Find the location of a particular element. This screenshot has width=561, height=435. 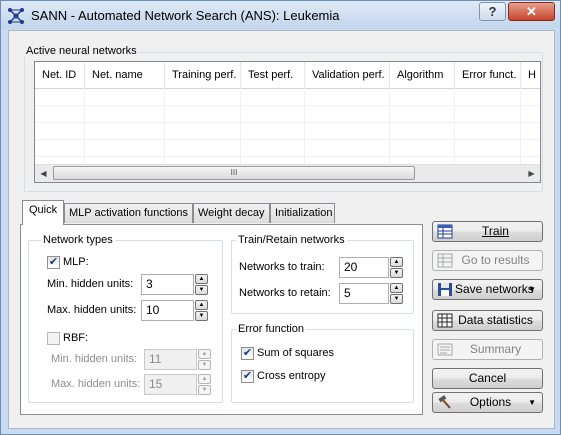

options-label: Options is located at coordinates (490, 402).